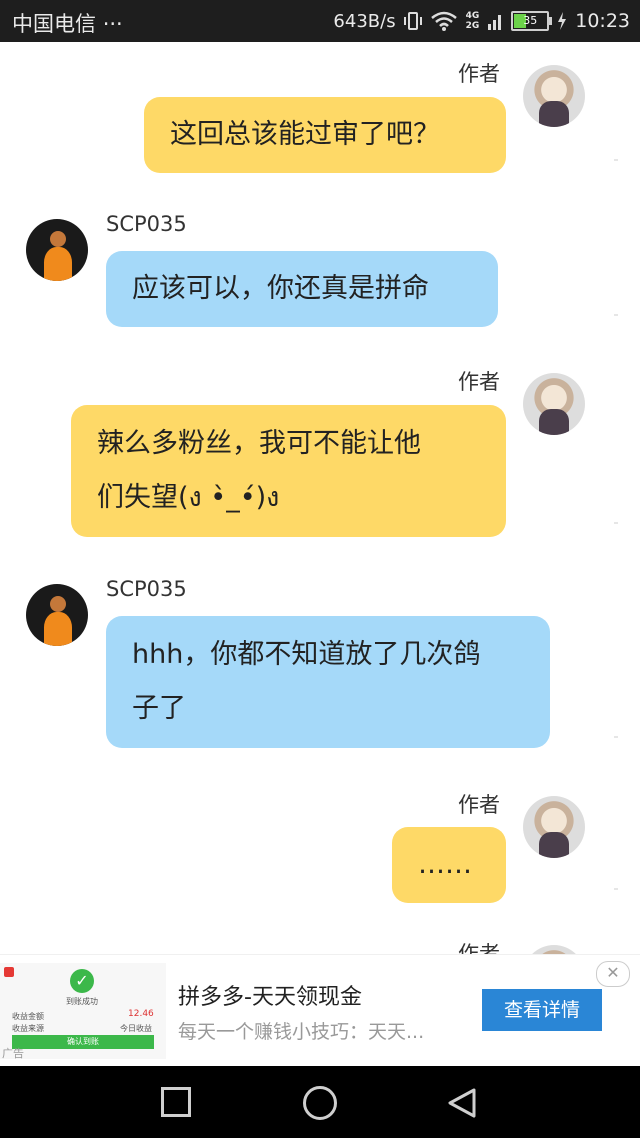 Image resolution: width=640 pixels, height=1138 pixels. What do you see at coordinates (443, 21) in the screenshot?
I see `wifi-icon` at bounding box center [443, 21].